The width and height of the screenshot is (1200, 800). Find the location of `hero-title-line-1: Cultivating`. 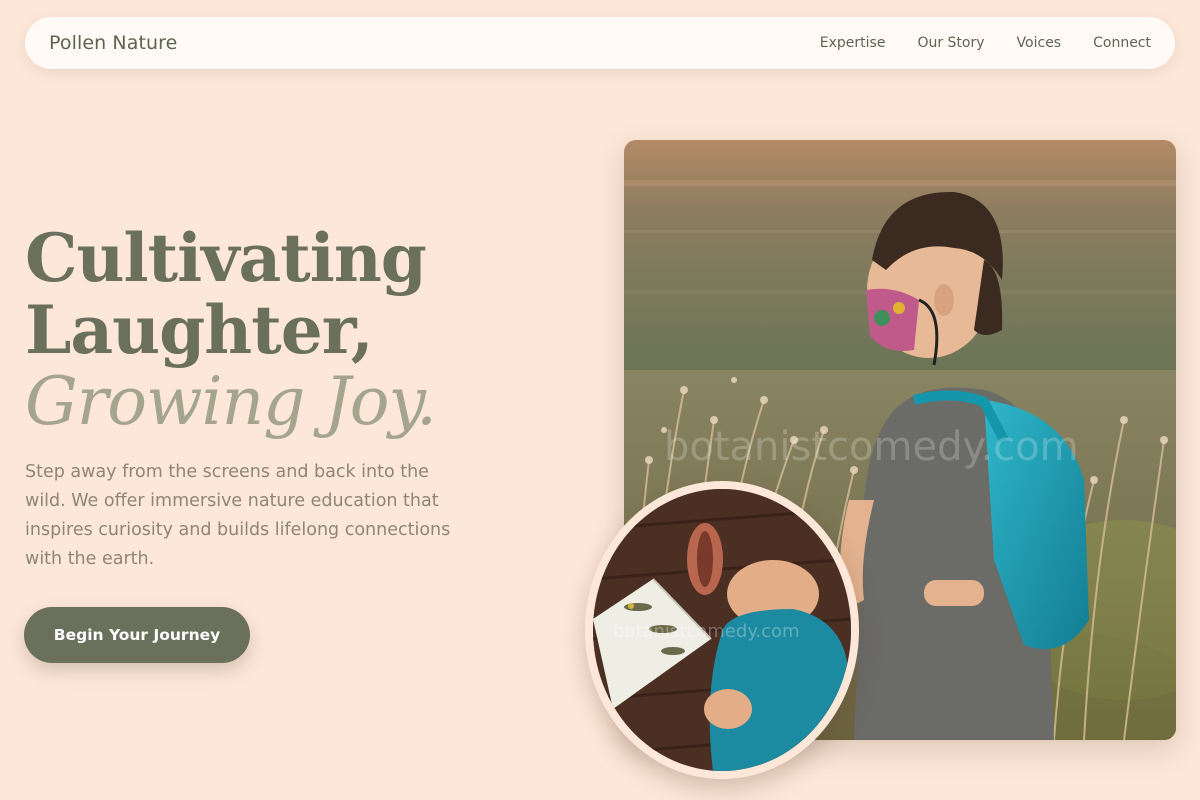

hero-title-line-1: Cultivating is located at coordinates (226, 258).